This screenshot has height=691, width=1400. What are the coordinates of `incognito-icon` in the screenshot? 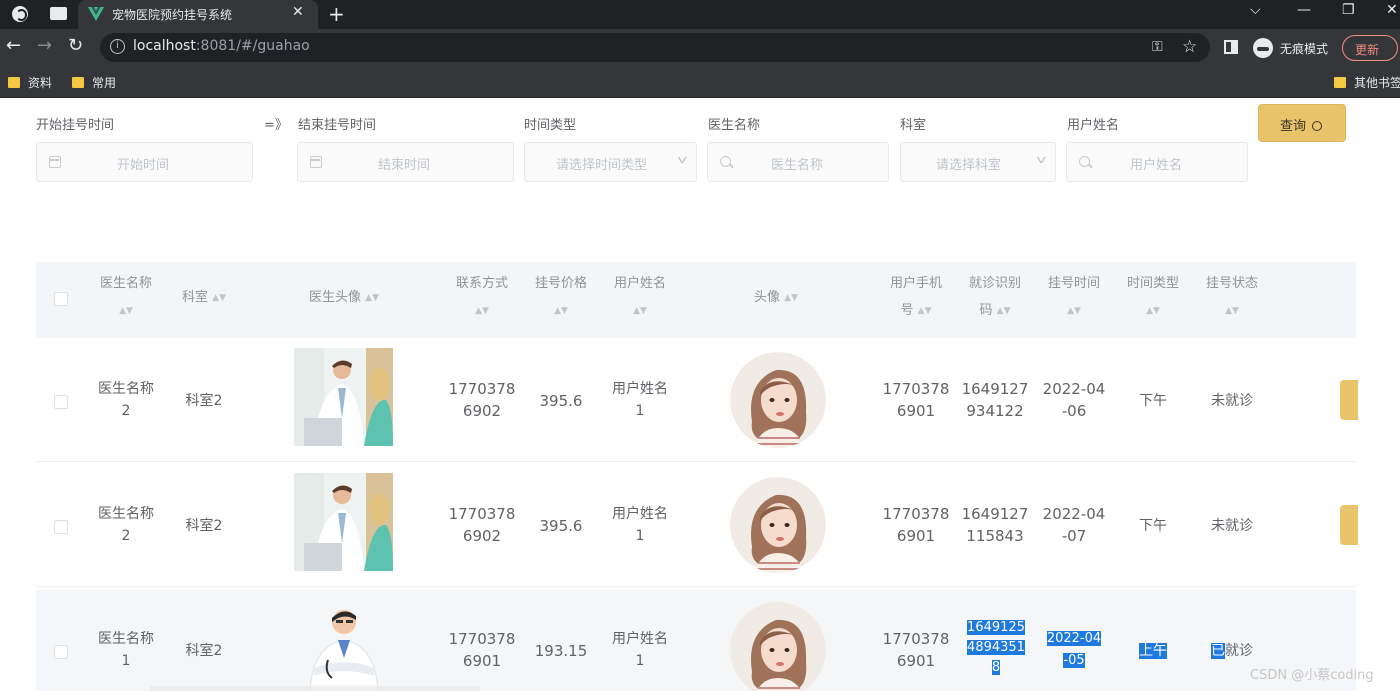 It's located at (1263, 48).